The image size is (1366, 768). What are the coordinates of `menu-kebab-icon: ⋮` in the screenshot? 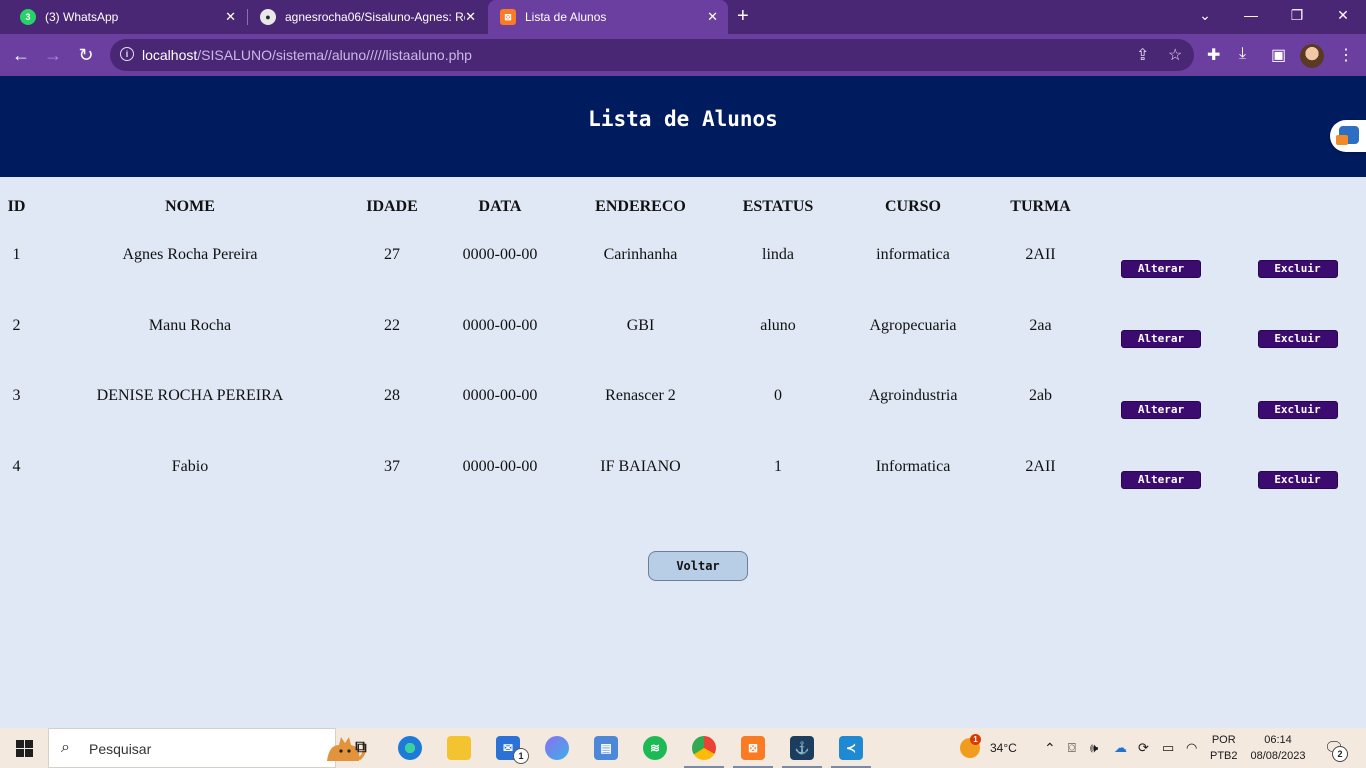 It's located at (1346, 55).